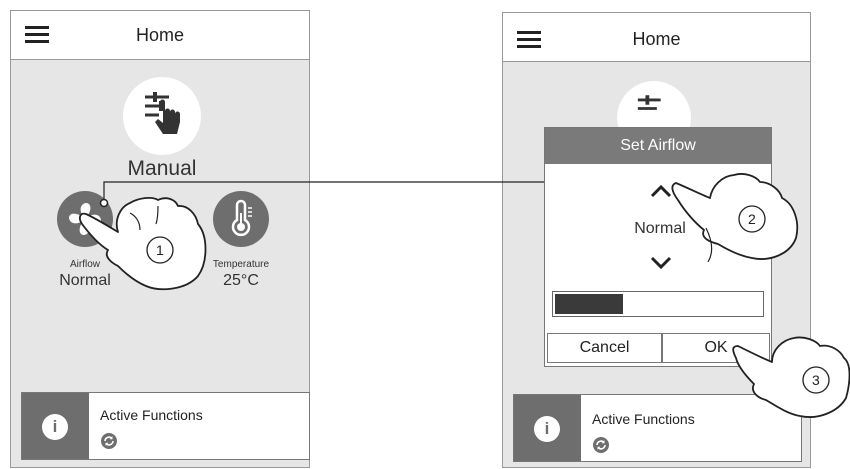 Image resolution: width=850 pixels, height=469 pixels. I want to click on temperature-button, so click(241, 219).